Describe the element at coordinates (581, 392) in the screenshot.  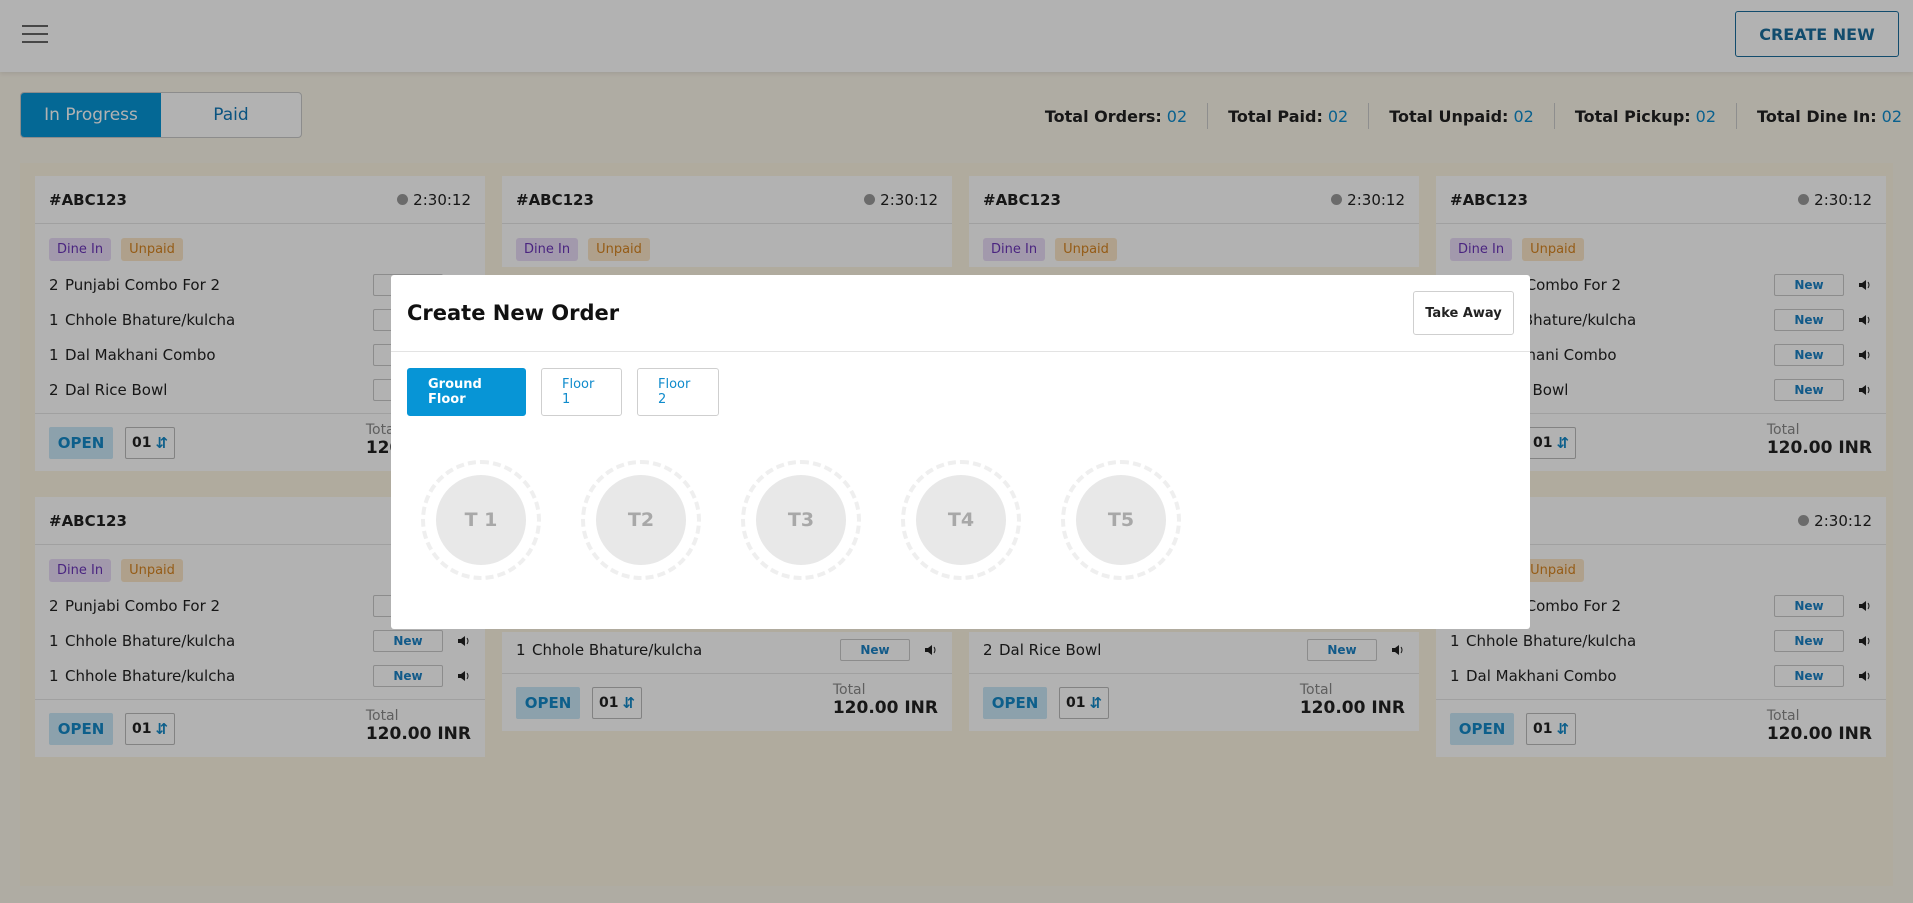
I see `tab-floor-1: Floor 1` at that location.